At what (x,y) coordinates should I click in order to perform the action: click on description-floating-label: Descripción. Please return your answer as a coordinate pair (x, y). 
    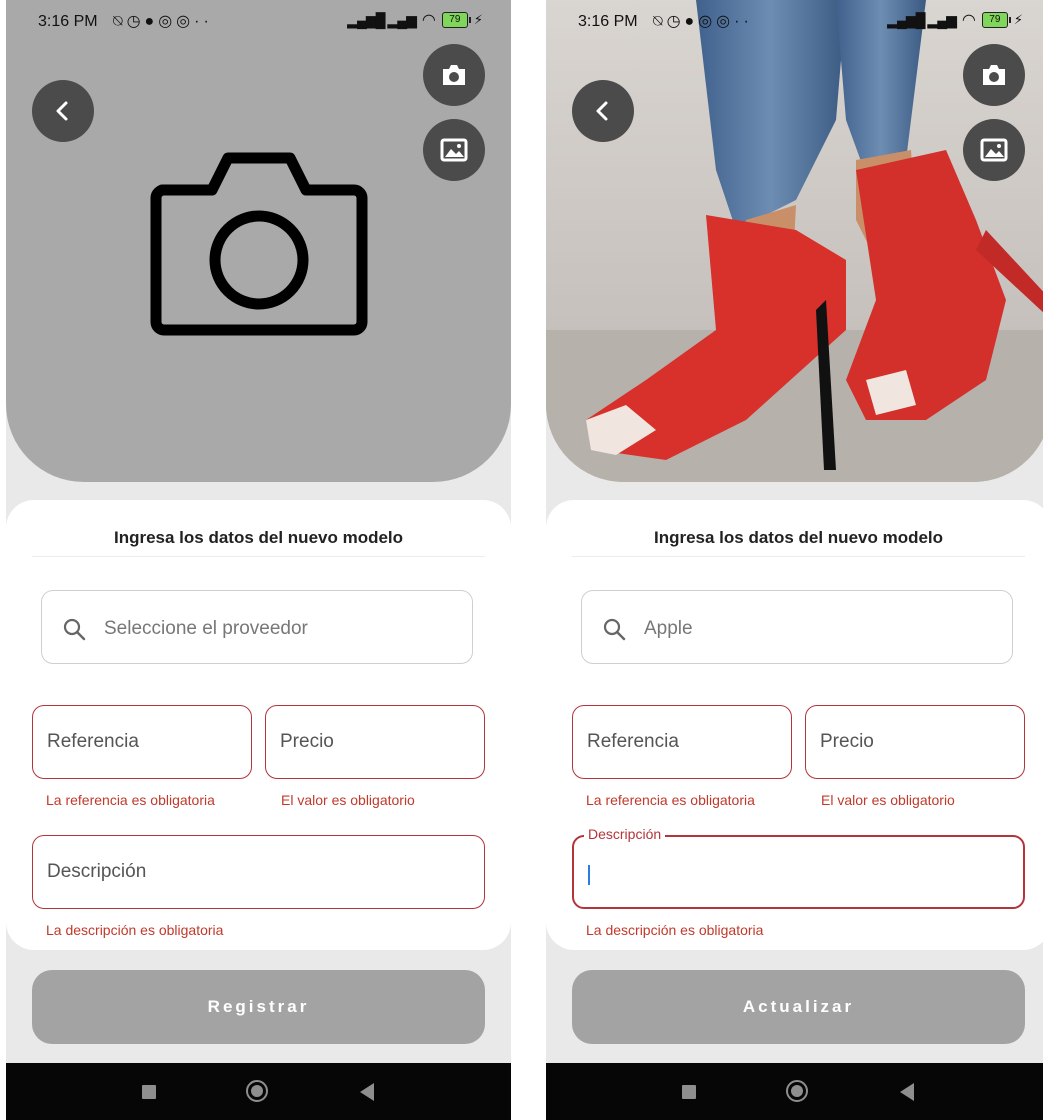
    Looking at the image, I should click on (625, 834).